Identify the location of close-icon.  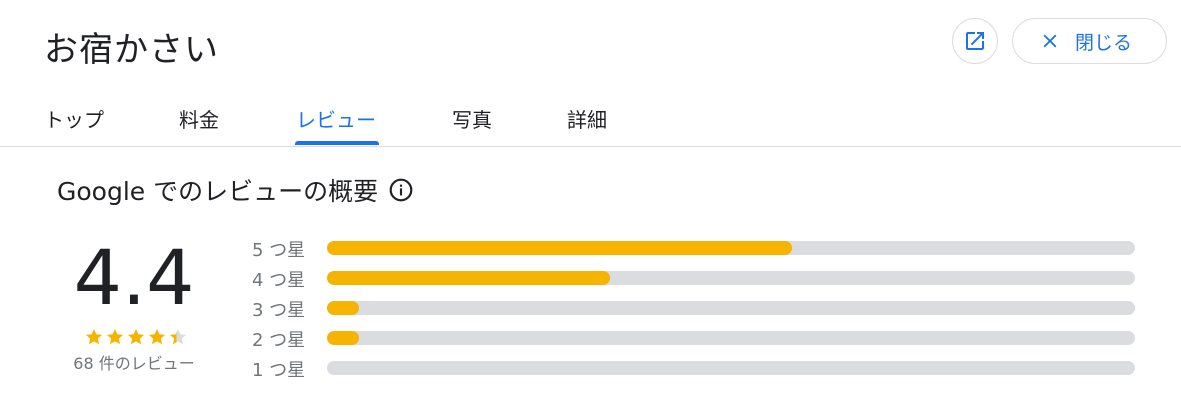
(1050, 41).